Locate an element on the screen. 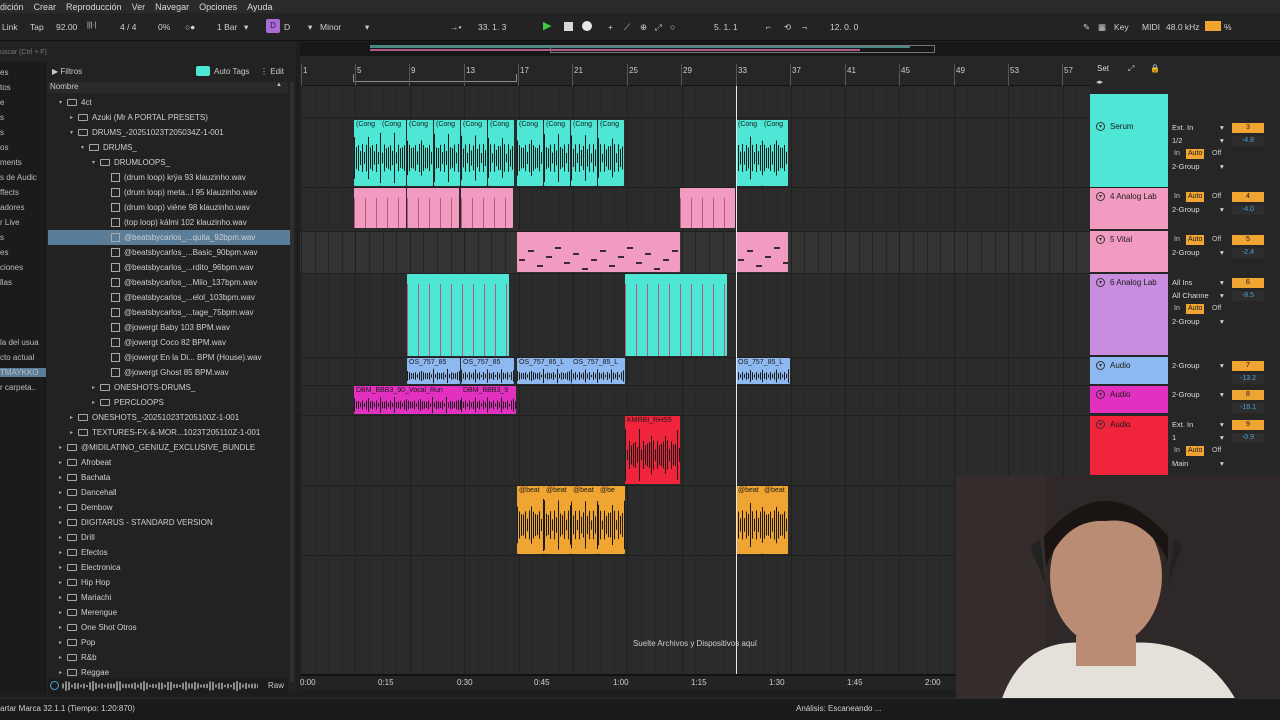  browser-file-item: (drum loop) krÿa 93 klauzinho.wav is located at coordinates (171, 177).